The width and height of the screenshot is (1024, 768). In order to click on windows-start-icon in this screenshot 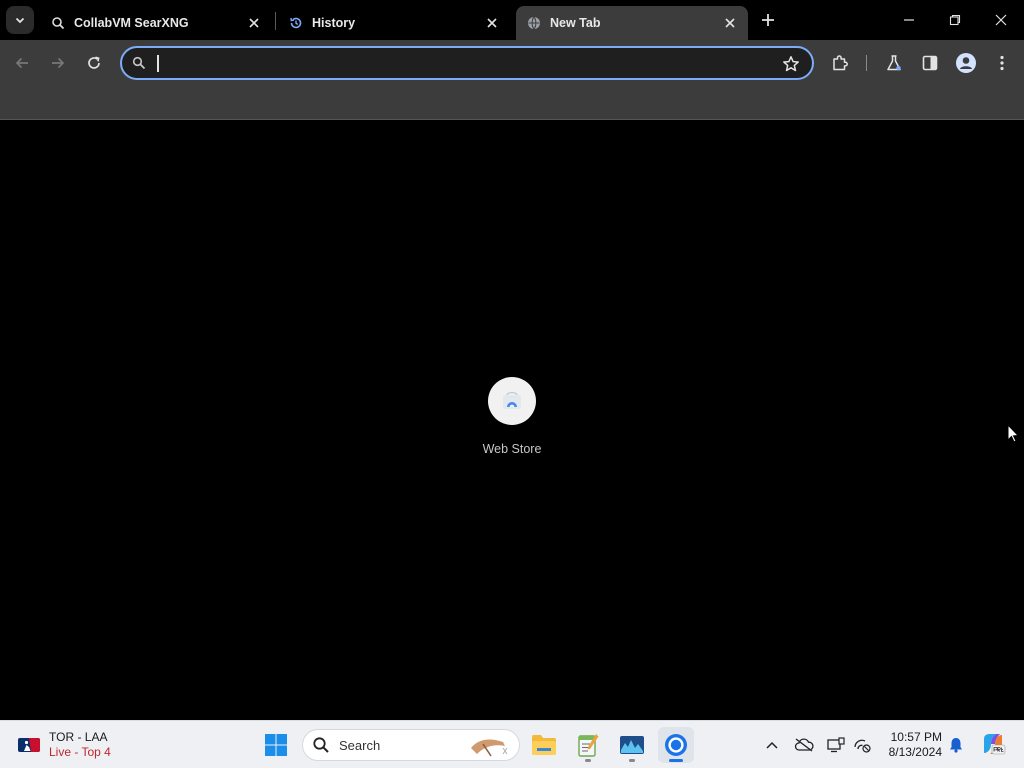, I will do `click(276, 745)`.